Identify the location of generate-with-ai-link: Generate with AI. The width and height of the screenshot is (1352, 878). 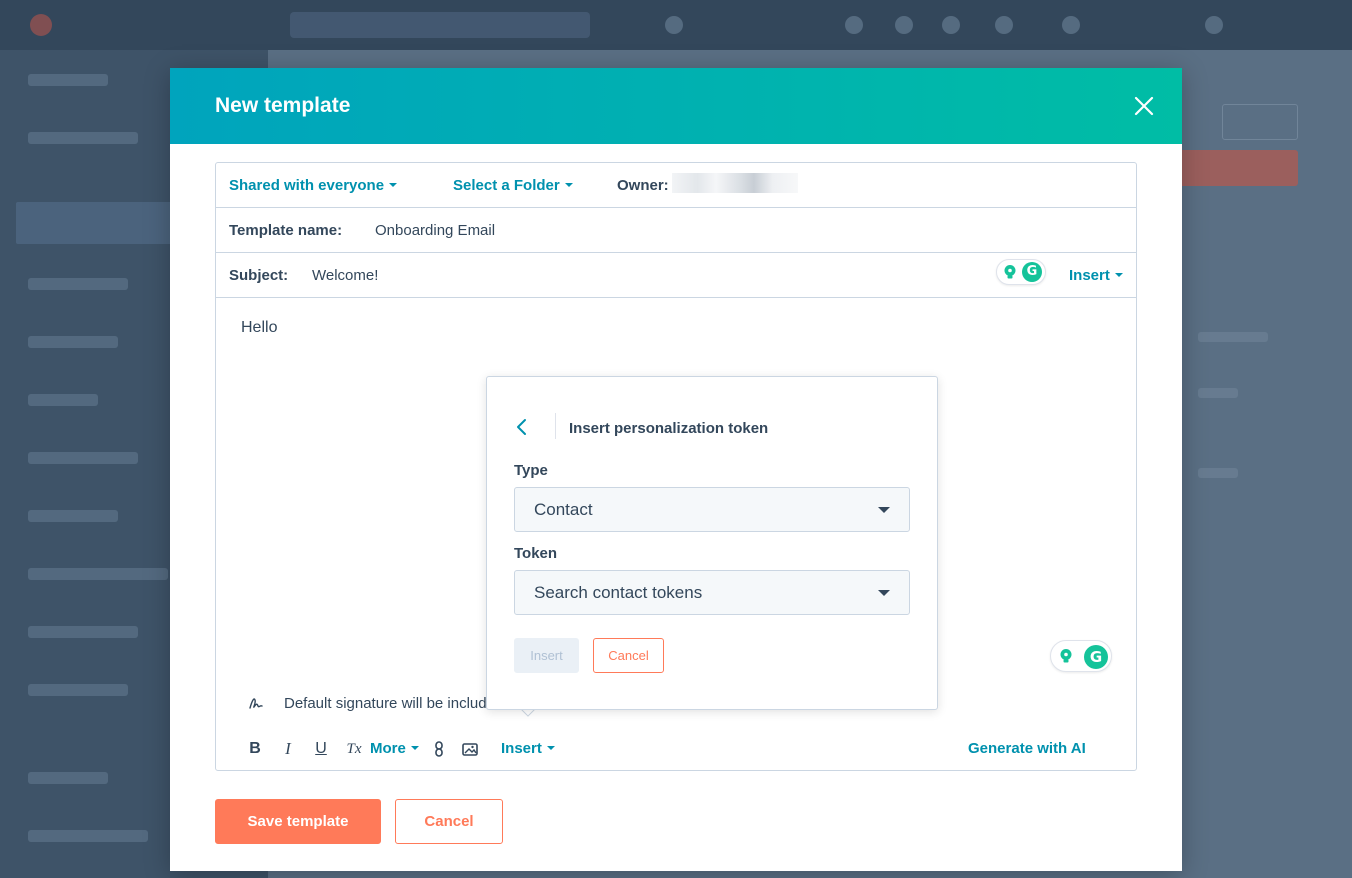
(1027, 748).